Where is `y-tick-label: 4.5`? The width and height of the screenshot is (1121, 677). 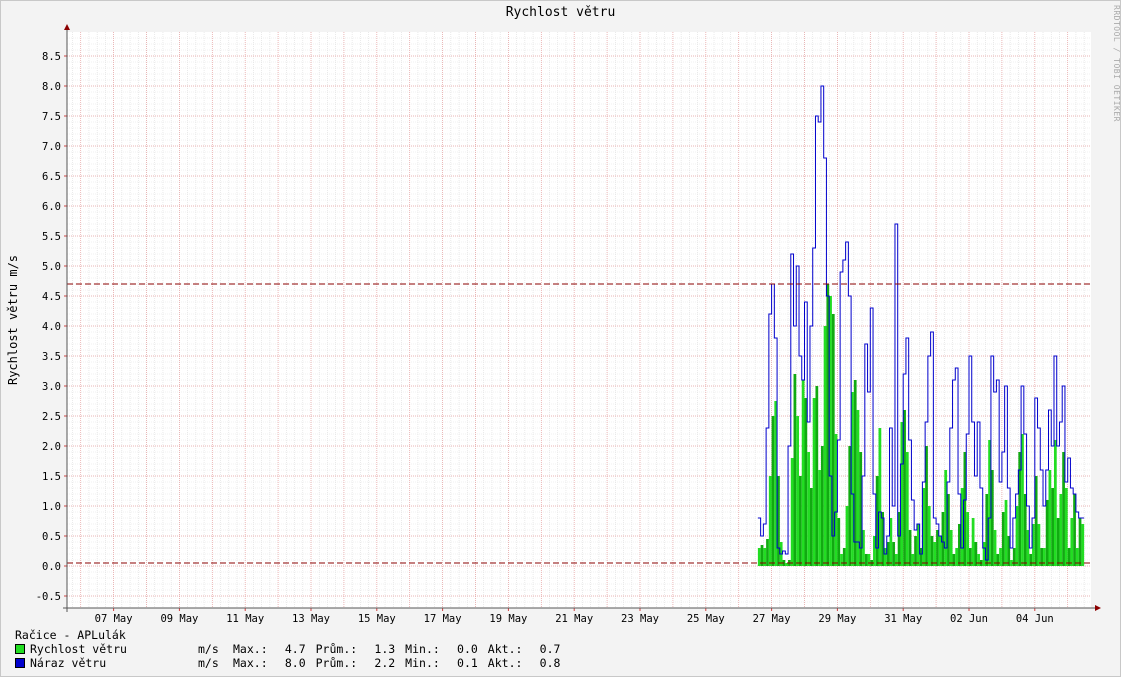
y-tick-label: 4.5 is located at coordinates (51, 297).